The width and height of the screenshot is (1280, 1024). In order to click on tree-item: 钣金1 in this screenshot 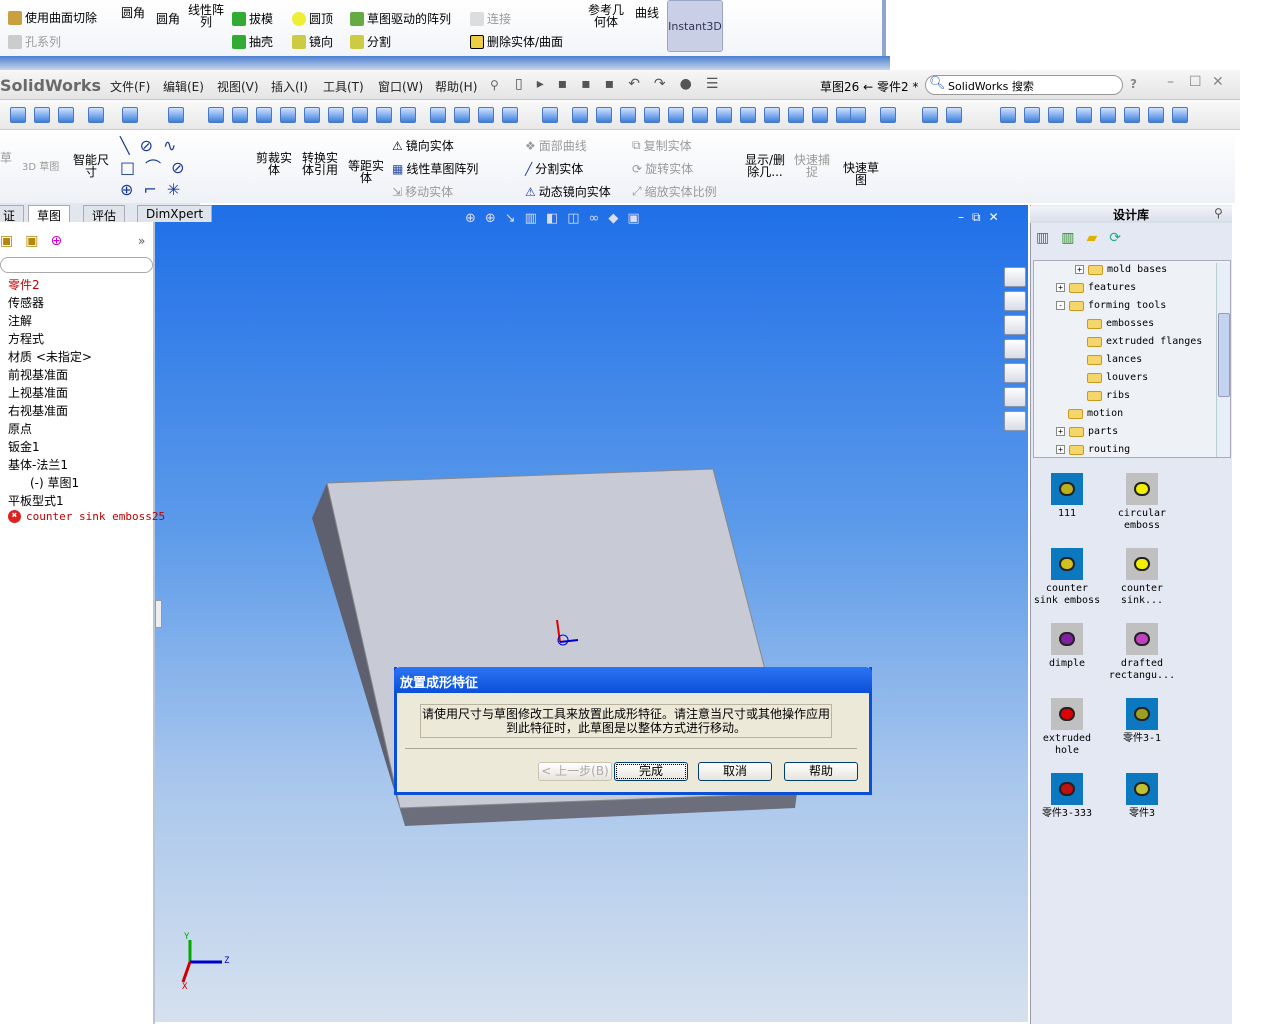, I will do `click(24, 446)`.